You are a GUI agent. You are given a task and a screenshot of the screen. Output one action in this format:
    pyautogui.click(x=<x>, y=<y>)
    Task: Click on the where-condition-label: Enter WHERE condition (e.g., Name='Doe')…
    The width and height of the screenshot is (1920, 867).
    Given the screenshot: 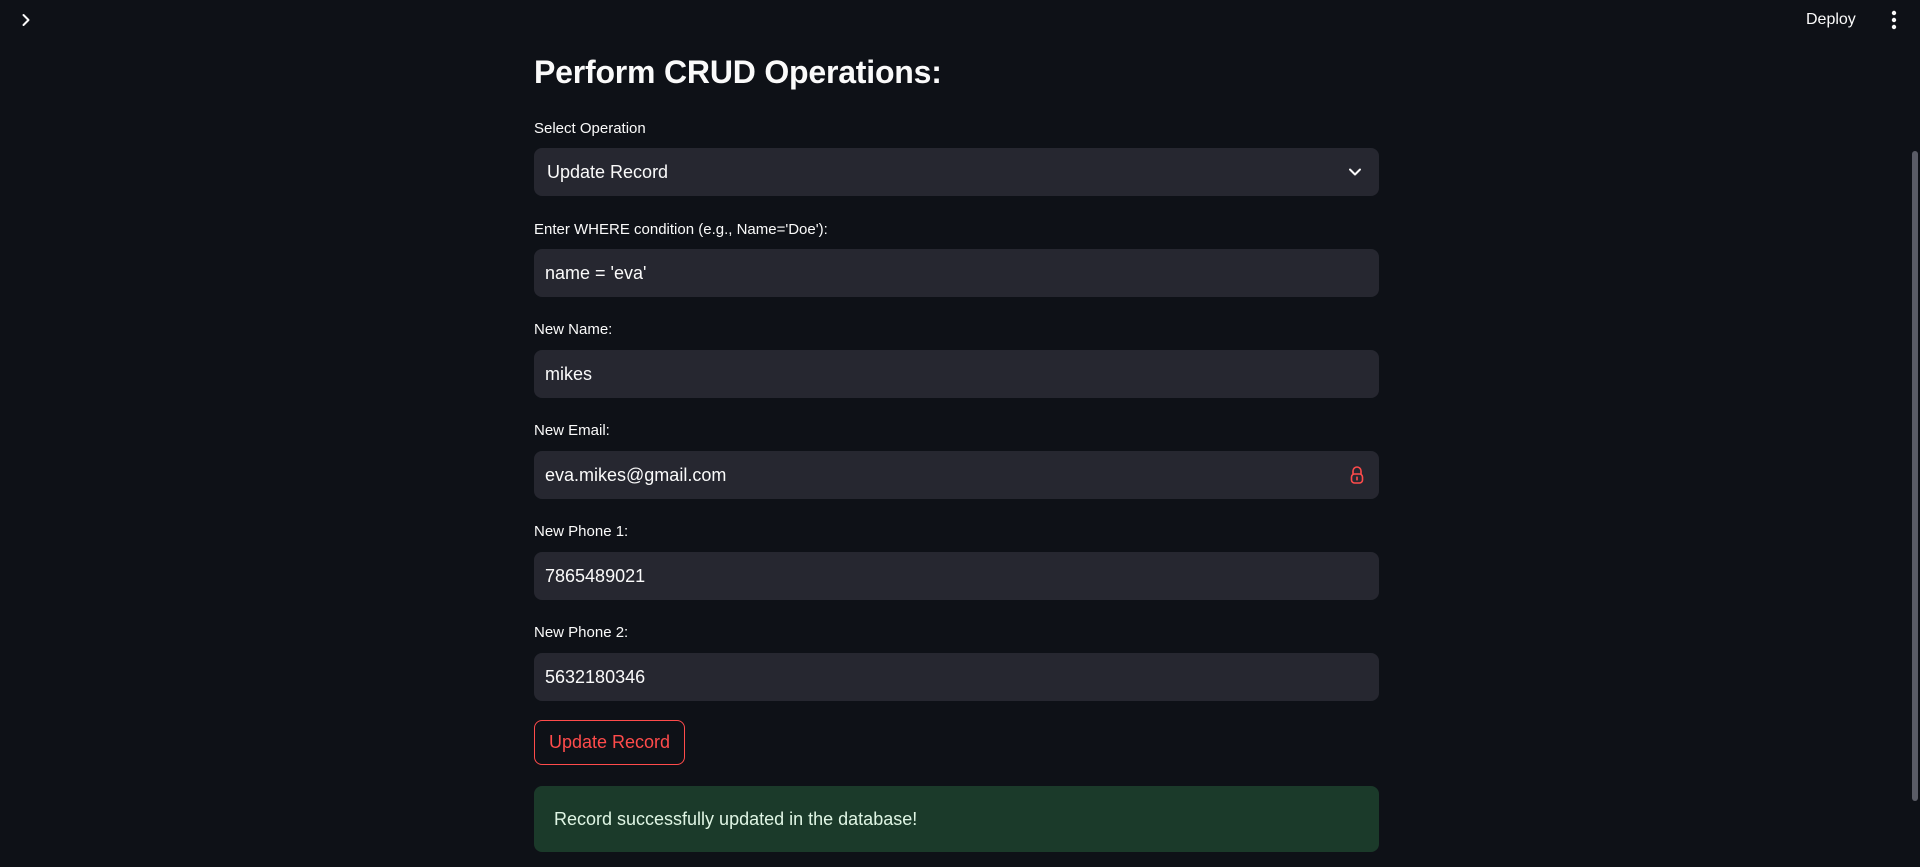 What is the action you would take?
    pyautogui.click(x=681, y=229)
    